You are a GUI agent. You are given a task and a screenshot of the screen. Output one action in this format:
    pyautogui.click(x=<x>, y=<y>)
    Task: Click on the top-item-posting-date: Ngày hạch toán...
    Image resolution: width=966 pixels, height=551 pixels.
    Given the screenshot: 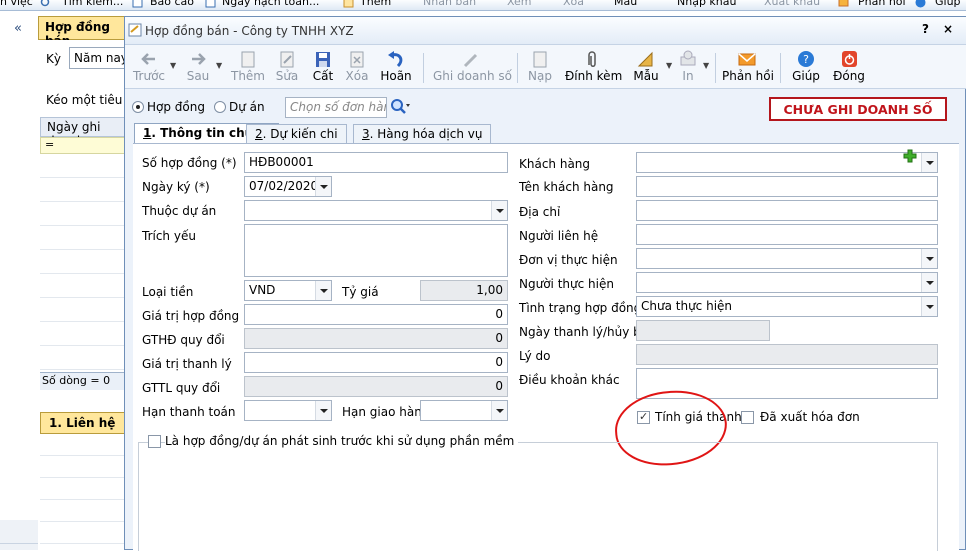 What is the action you would take?
    pyautogui.click(x=270, y=4)
    